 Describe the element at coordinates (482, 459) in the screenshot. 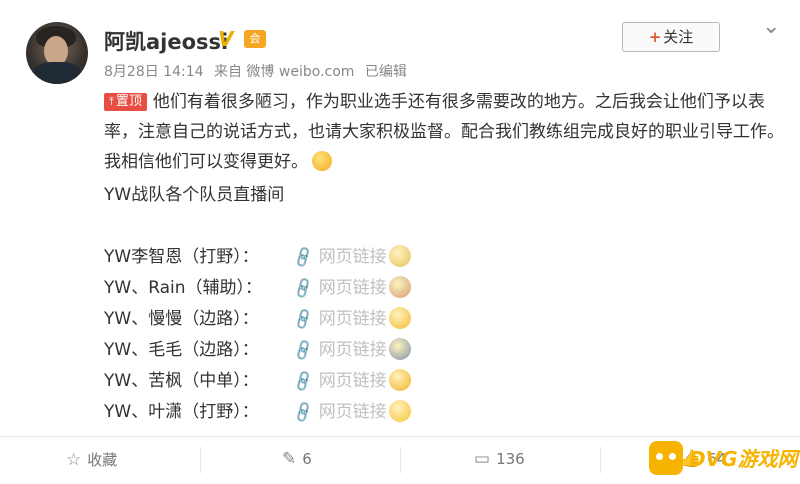

I see `comment-icon: ▭` at that location.